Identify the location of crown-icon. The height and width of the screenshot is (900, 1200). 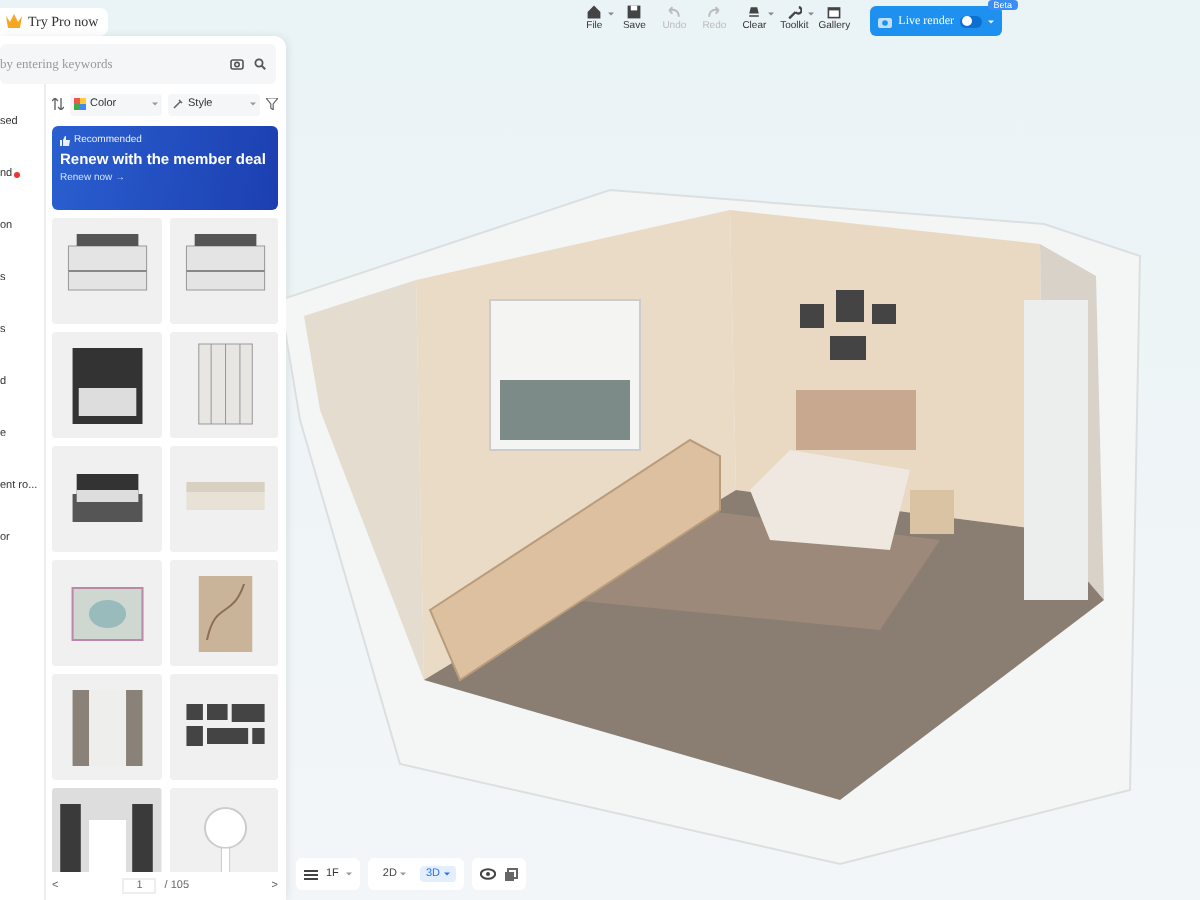
(14, 21).